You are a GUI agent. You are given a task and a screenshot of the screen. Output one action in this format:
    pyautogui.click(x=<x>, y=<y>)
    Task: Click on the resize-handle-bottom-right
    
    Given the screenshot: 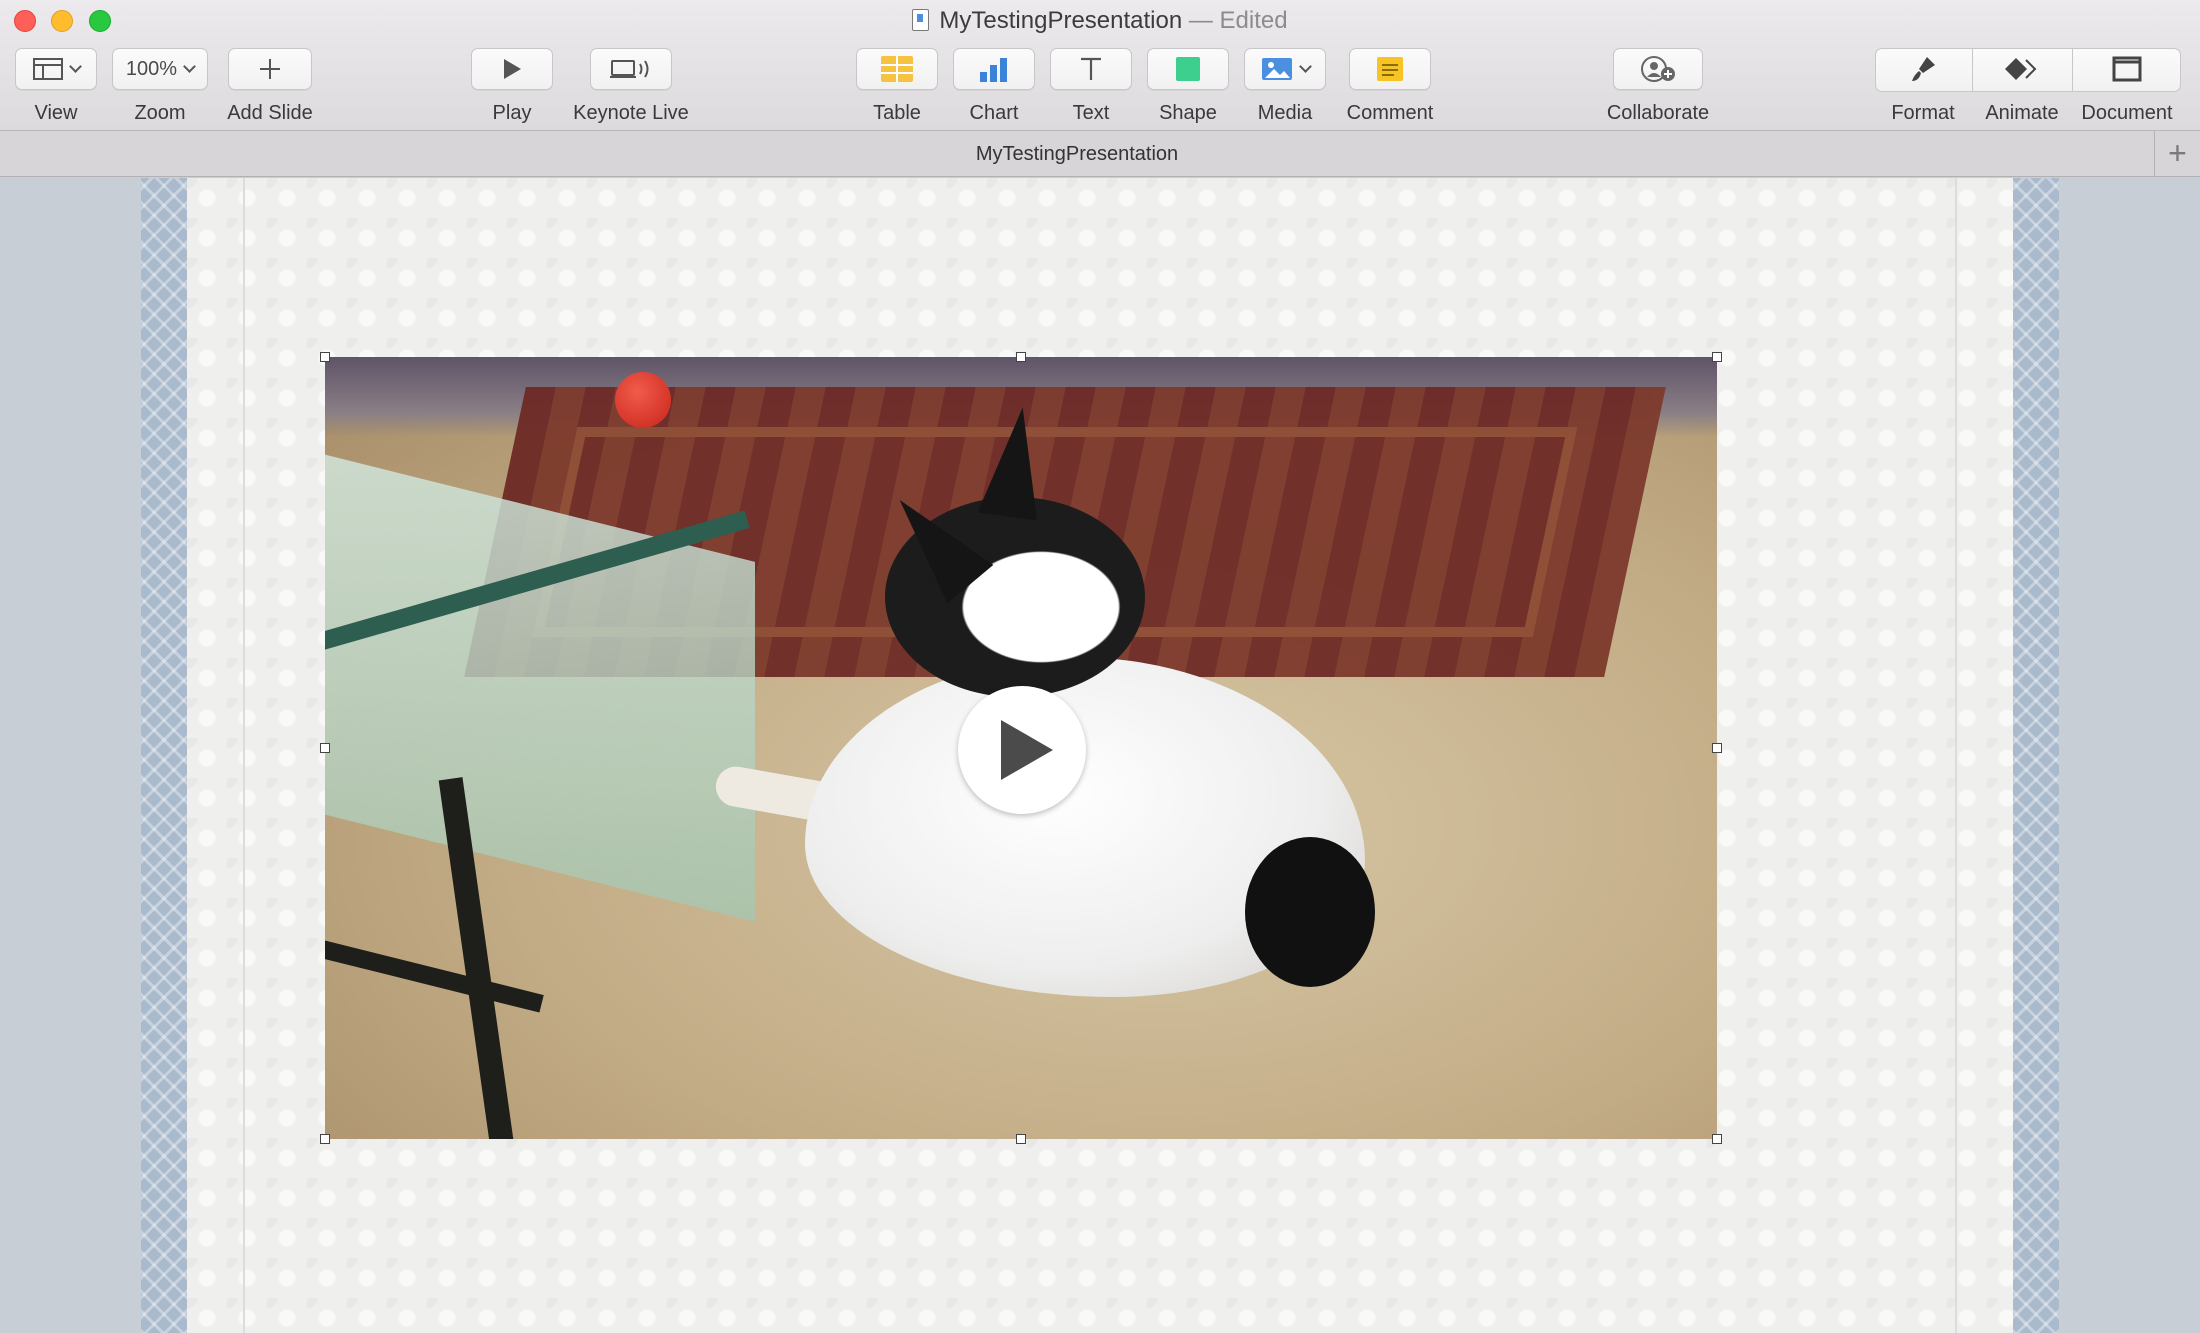 What is the action you would take?
    pyautogui.click(x=1717, y=1139)
    